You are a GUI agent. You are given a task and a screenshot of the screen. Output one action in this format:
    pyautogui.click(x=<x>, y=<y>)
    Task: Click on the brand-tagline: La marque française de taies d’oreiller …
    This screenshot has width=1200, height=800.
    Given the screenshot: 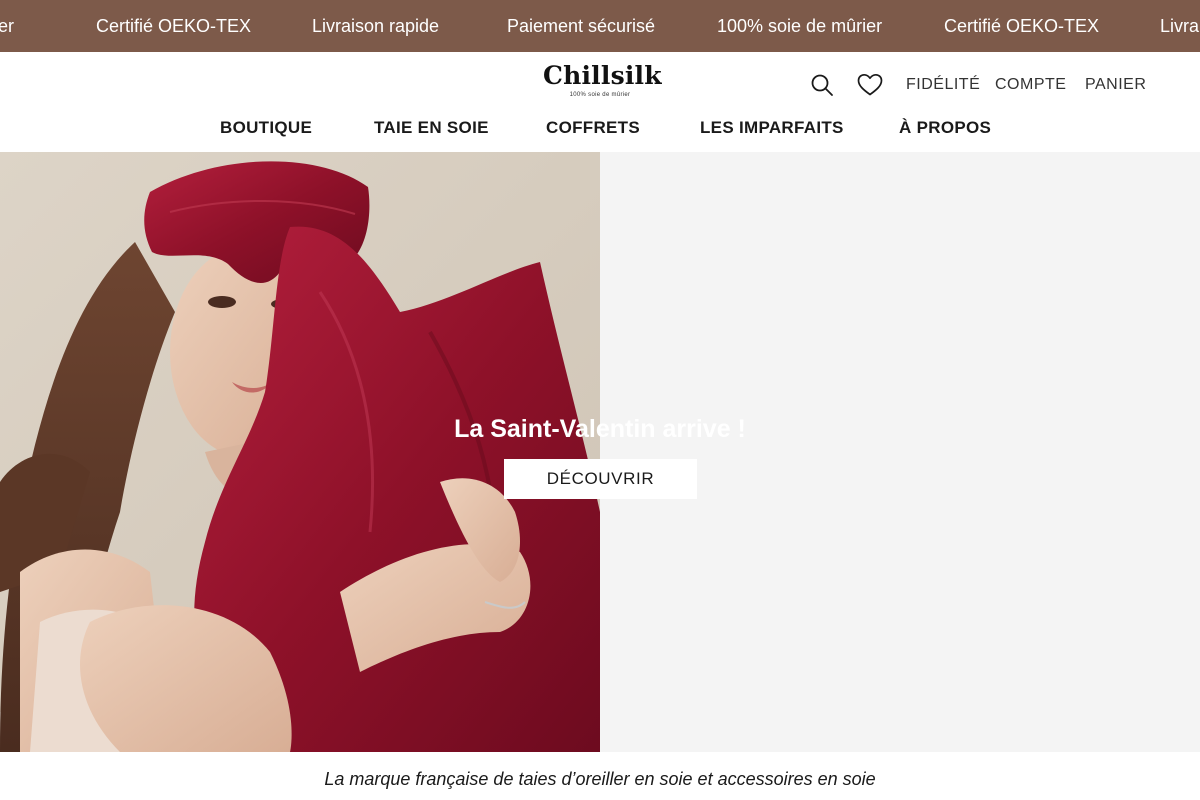 What is the action you would take?
    pyautogui.click(x=600, y=779)
    